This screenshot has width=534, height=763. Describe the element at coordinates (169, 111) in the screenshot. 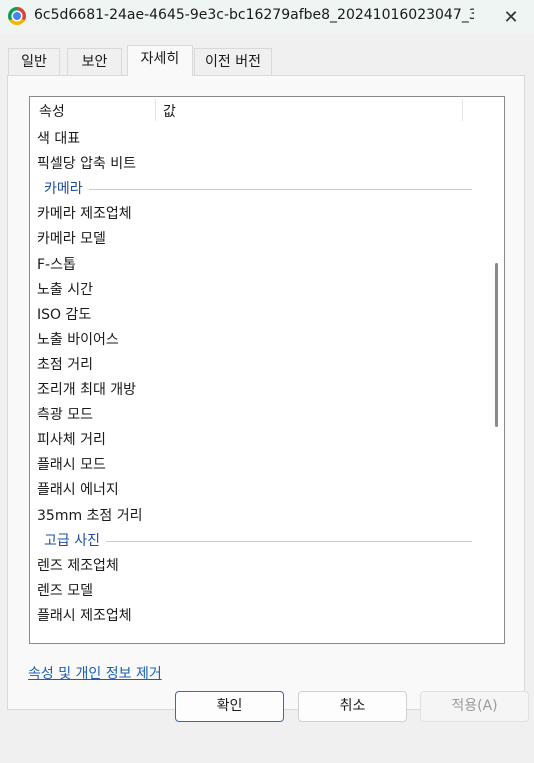

I see `column-header-value: 값` at that location.